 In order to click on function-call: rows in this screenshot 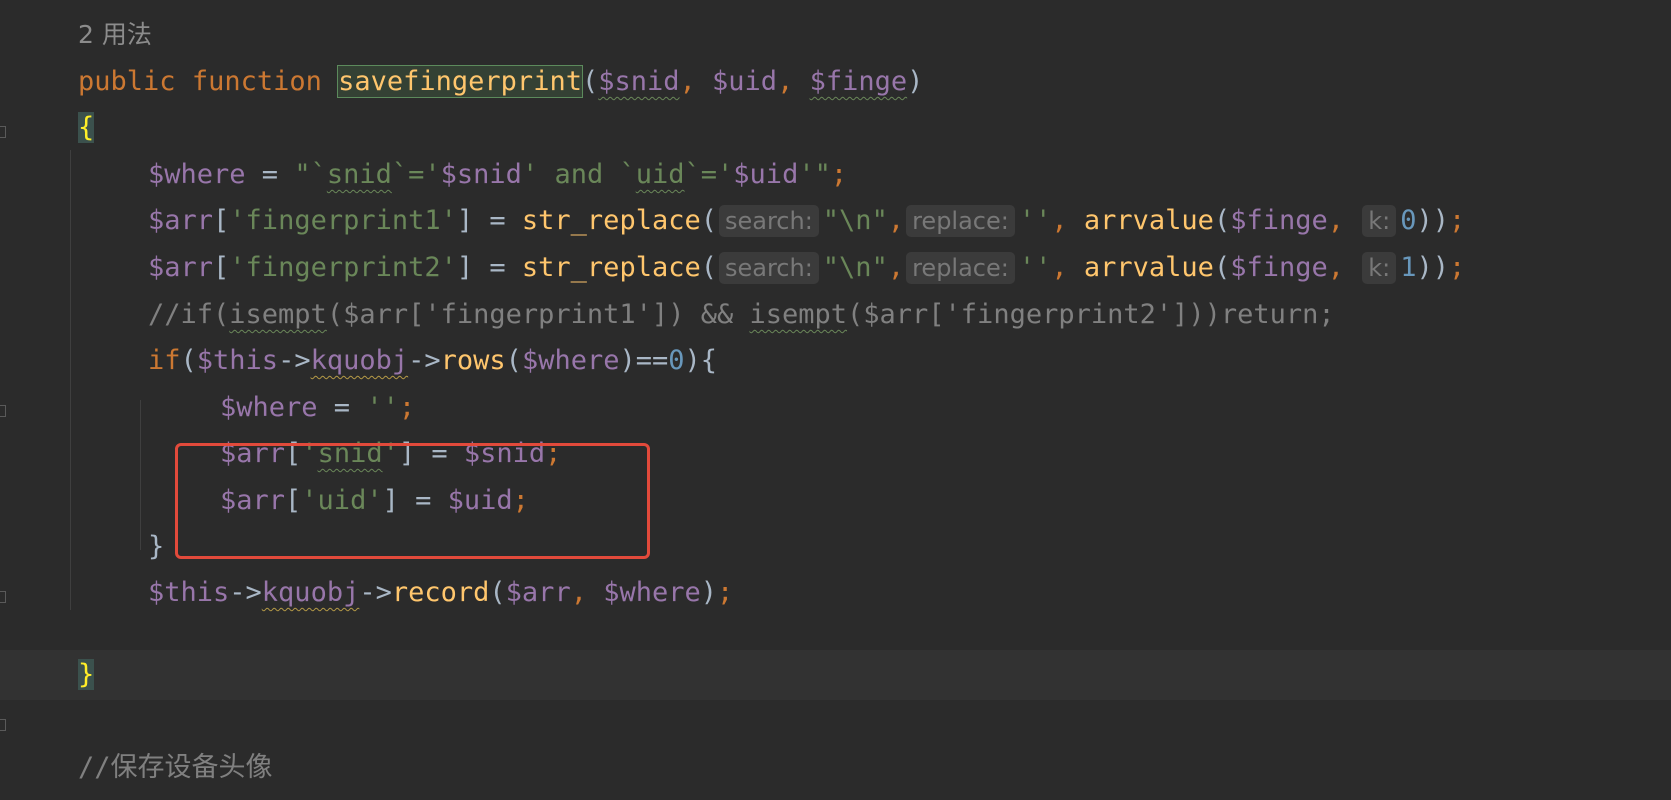, I will do `click(473, 360)`.